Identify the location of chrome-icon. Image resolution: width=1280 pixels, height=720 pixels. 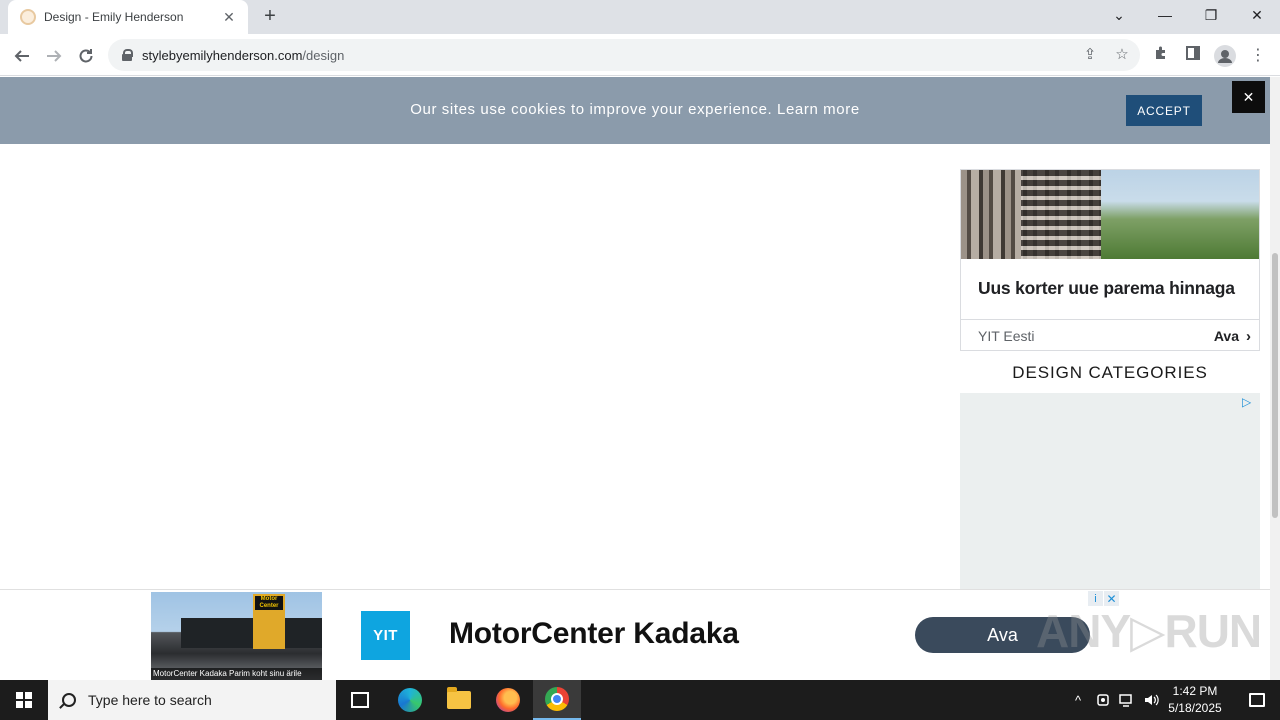
(557, 699).